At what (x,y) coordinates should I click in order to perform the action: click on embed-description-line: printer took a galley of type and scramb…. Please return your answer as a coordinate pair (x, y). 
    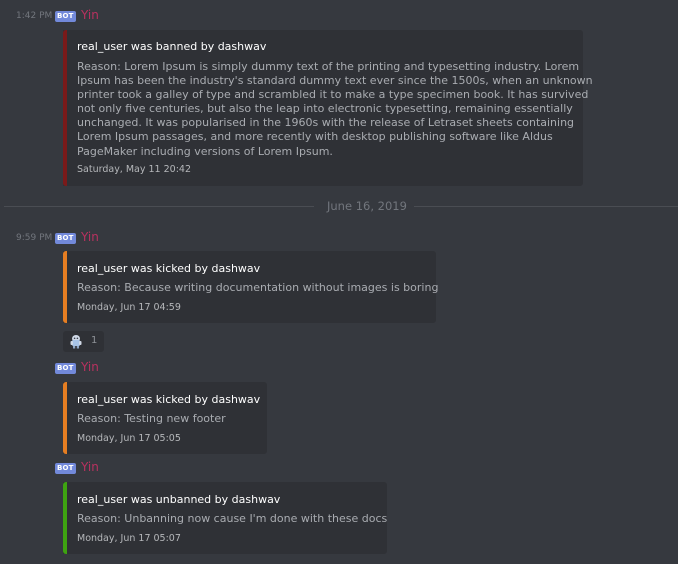
    Looking at the image, I should click on (333, 95).